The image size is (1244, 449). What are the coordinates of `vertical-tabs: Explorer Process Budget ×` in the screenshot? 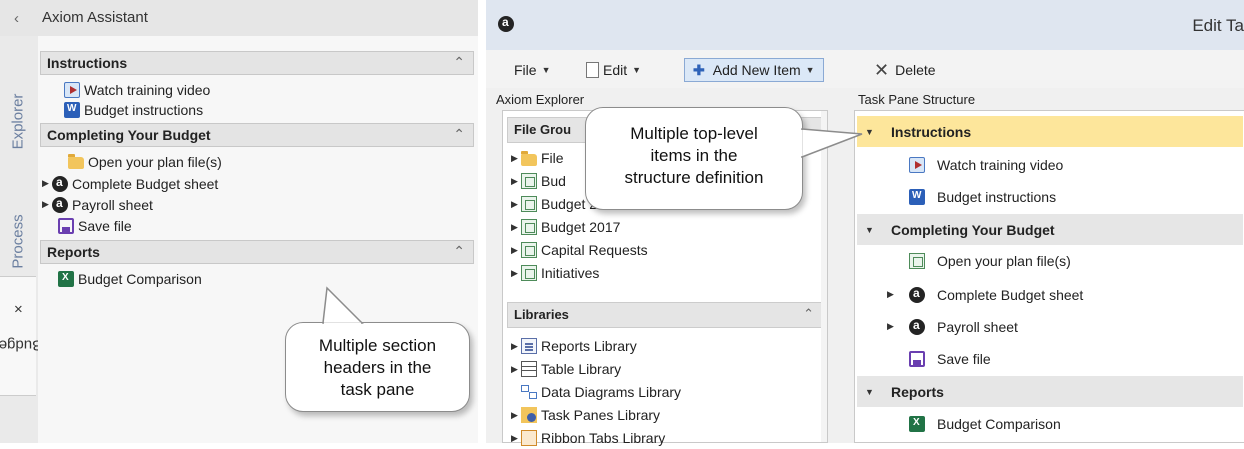 It's located at (21, 239).